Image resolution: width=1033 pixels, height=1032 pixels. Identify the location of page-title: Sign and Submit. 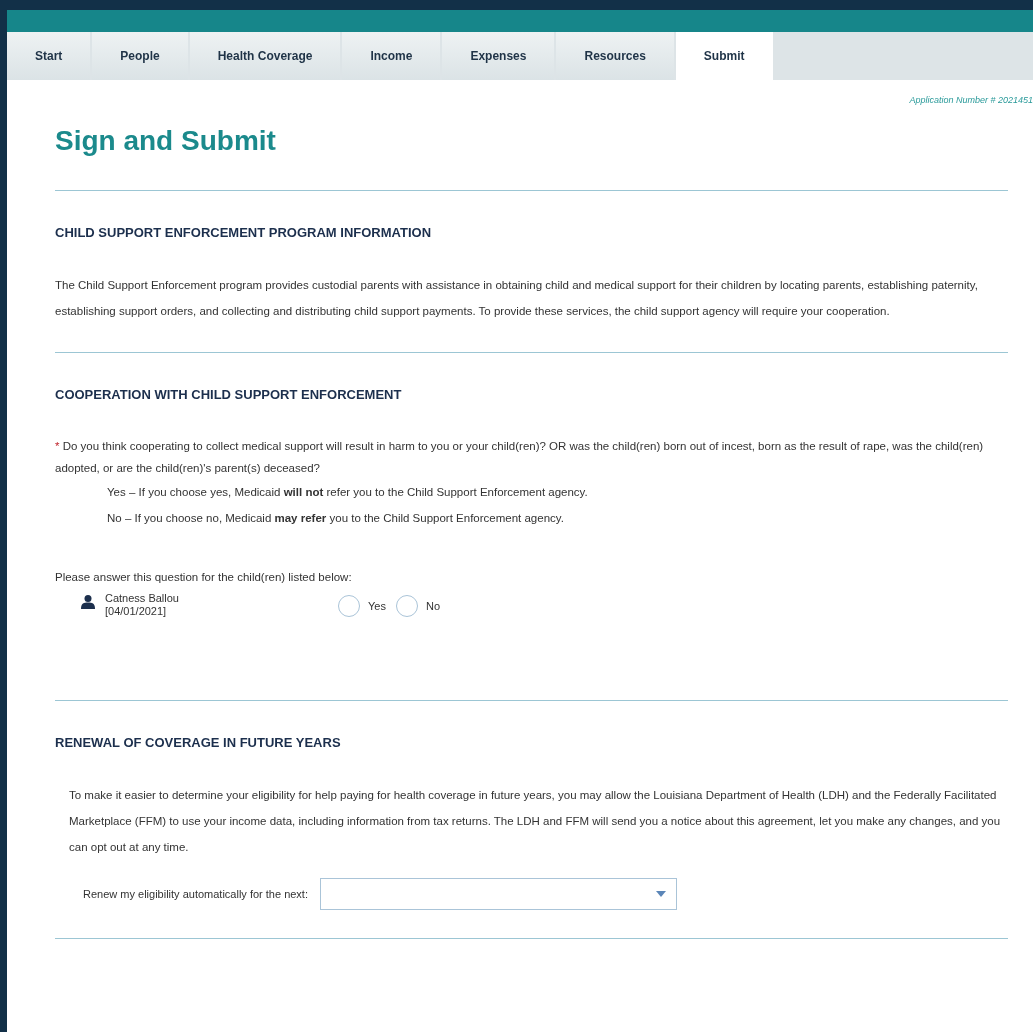
(166, 140).